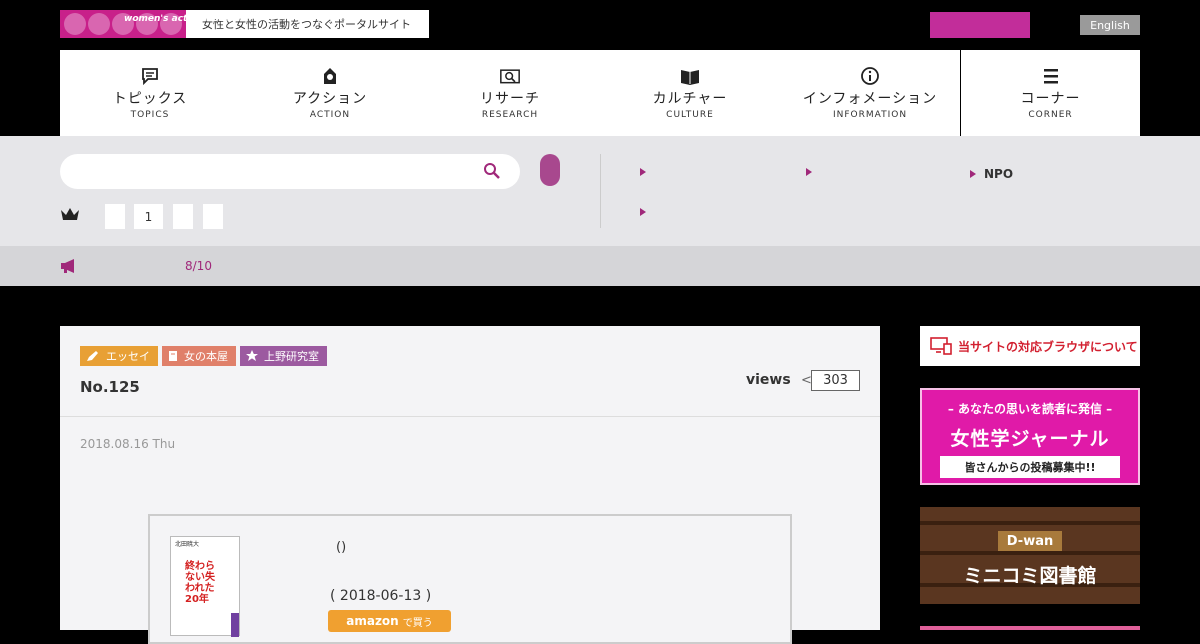 Image resolution: width=1200 pixels, height=644 pixels. I want to click on nav-label: トピックス, so click(150, 99).